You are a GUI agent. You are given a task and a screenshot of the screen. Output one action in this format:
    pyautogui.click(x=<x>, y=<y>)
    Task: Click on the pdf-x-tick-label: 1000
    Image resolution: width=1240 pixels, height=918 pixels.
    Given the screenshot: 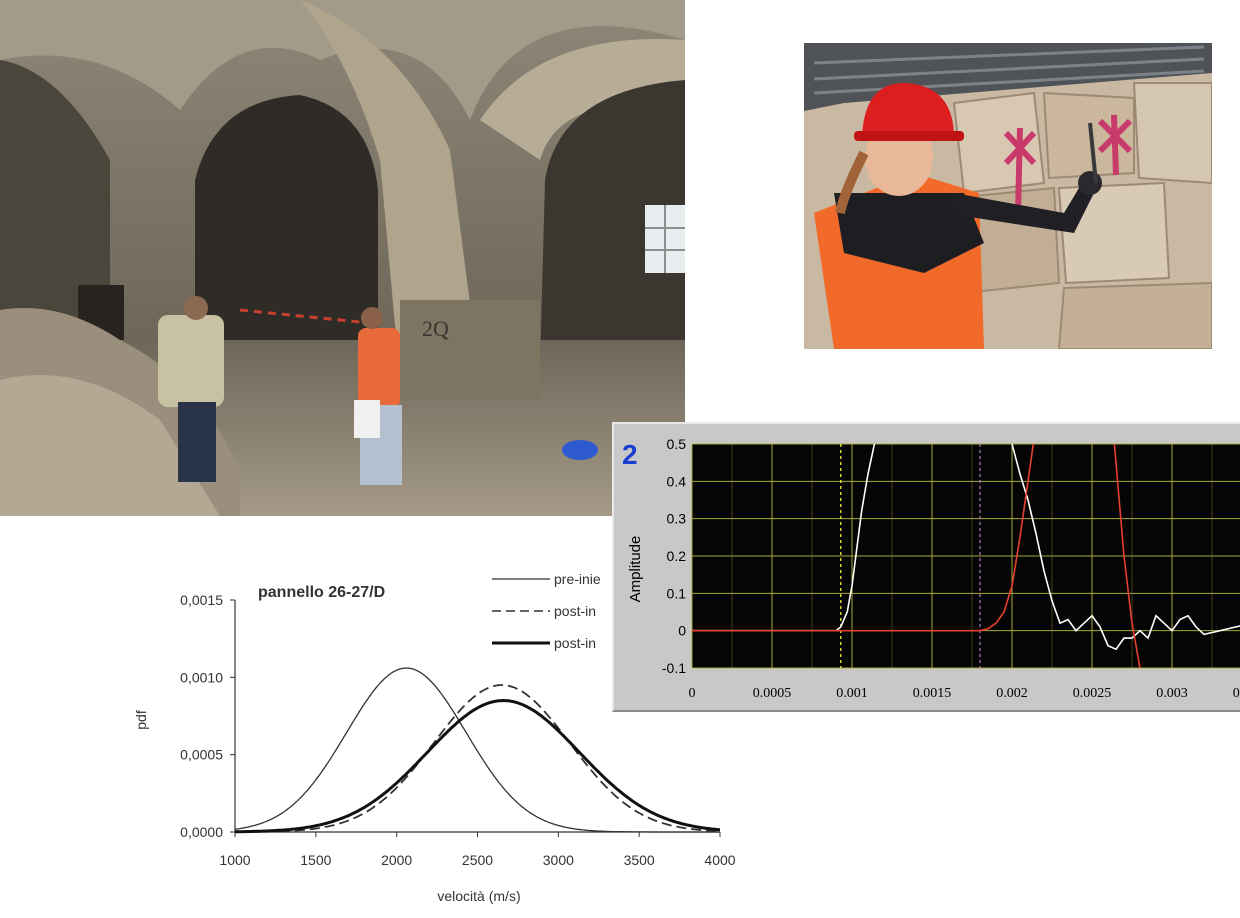 What is the action you would take?
    pyautogui.click(x=234, y=860)
    